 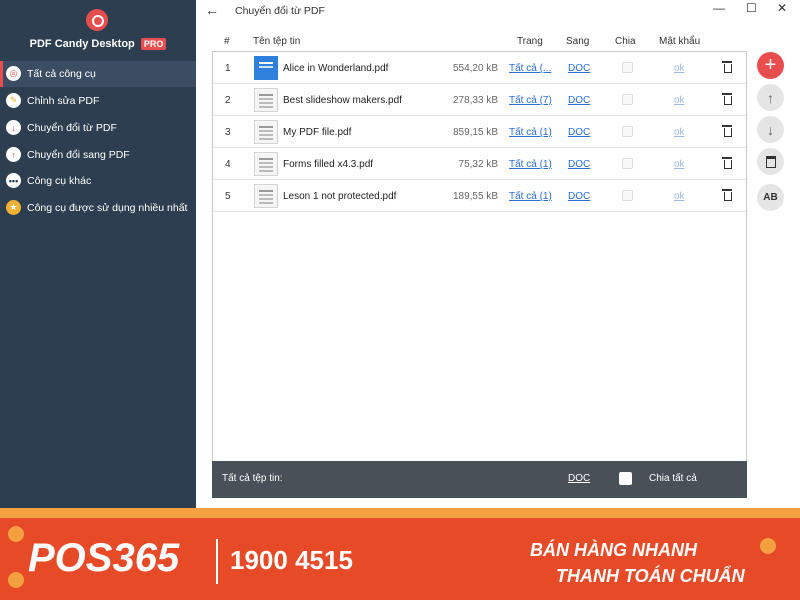 What do you see at coordinates (228, 68) in the screenshot?
I see `row-number: 1` at bounding box center [228, 68].